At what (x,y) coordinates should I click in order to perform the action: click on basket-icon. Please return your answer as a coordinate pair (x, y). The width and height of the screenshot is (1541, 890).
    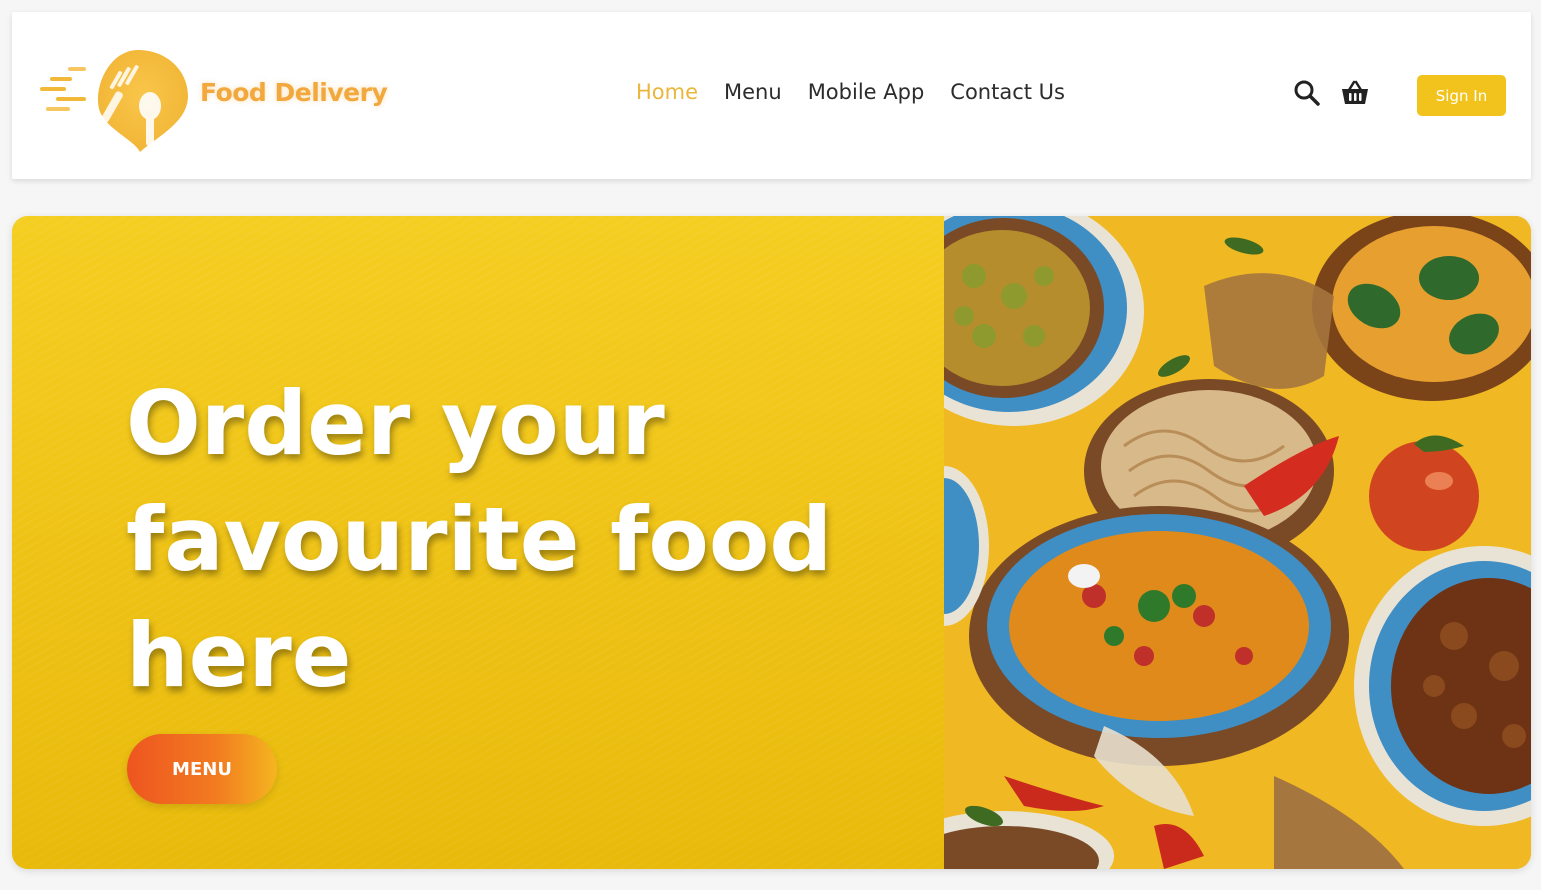
    Looking at the image, I should click on (1355, 92).